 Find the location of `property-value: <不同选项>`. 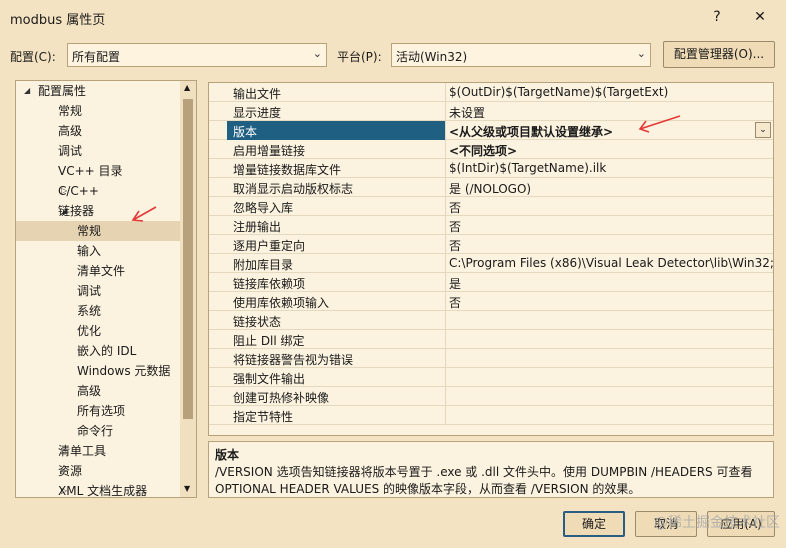

property-value: <不同选项> is located at coordinates (483, 150).